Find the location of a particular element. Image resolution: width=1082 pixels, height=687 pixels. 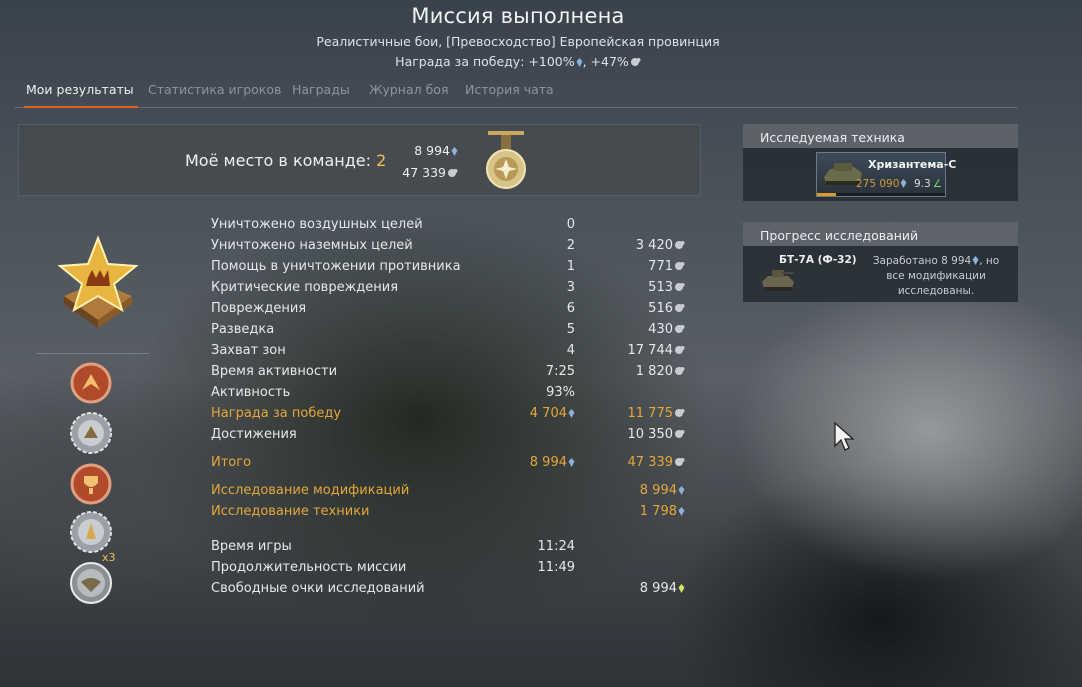

stat-reward: 1 820 is located at coordinates (660, 371).